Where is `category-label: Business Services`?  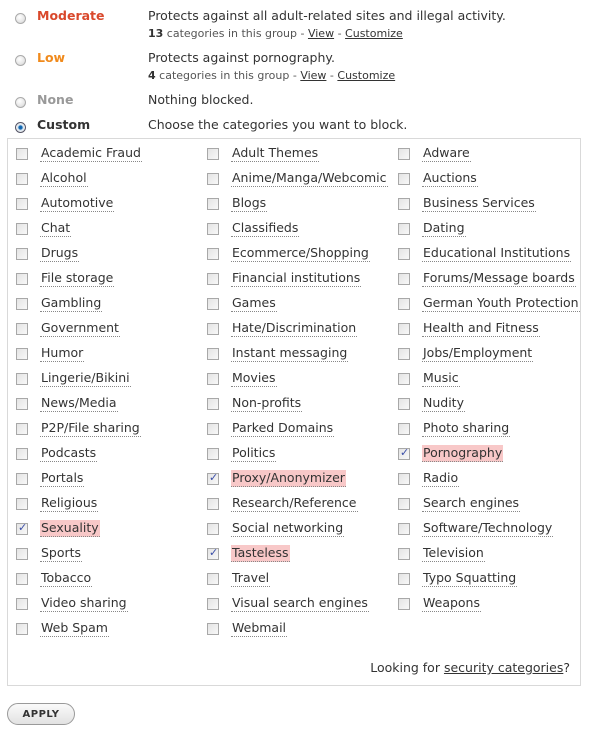
category-label: Business Services is located at coordinates (479, 203).